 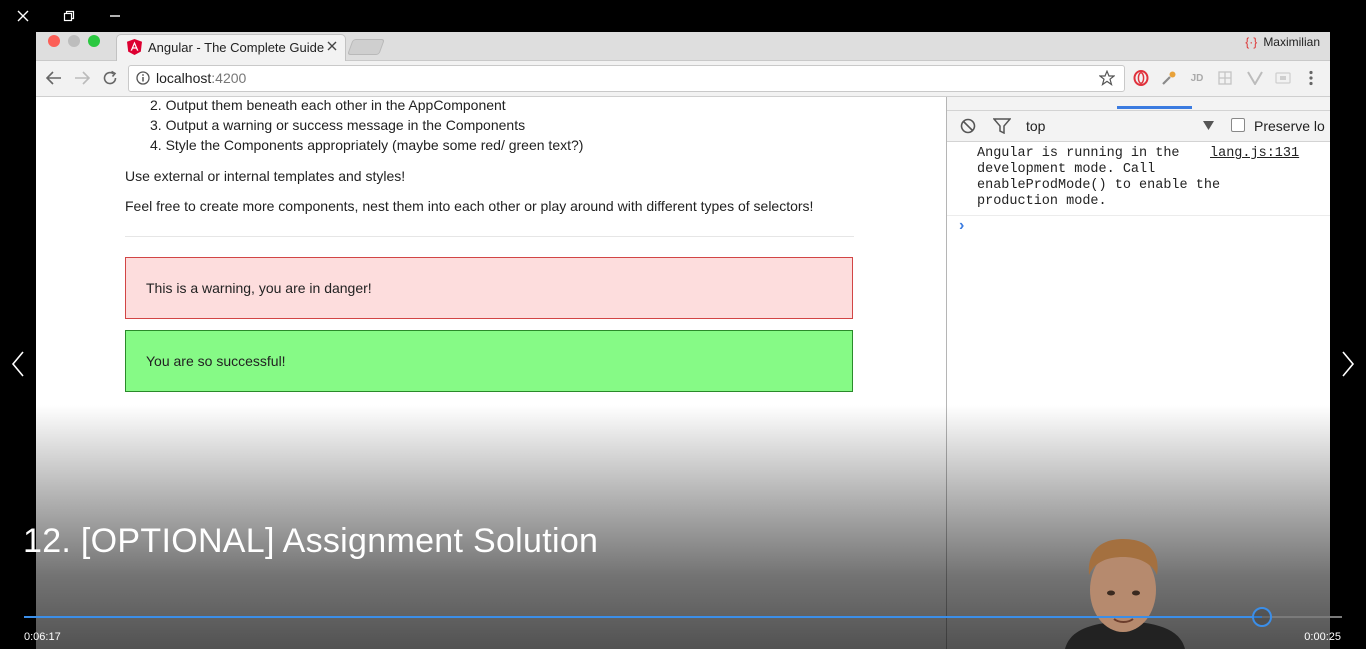 I want to click on reload-button, so click(x=110, y=78).